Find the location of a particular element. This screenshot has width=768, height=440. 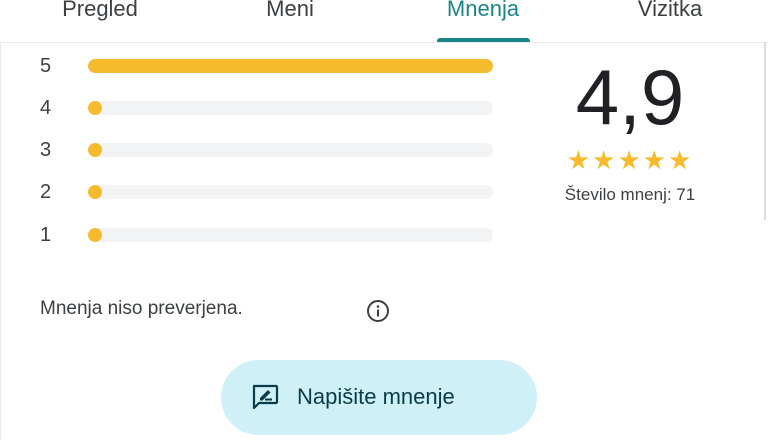

rating-row-label: 3 is located at coordinates (46, 150).